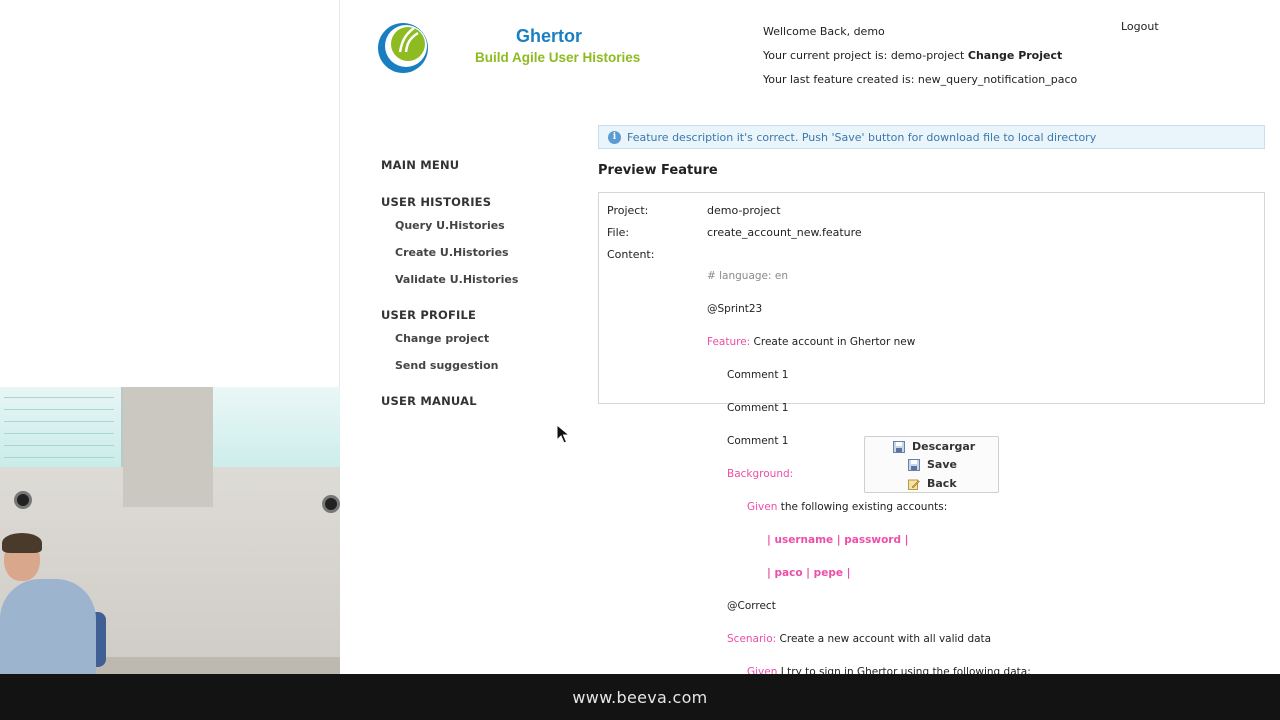  What do you see at coordinates (170, 530) in the screenshot?
I see `room-video-image` at bounding box center [170, 530].